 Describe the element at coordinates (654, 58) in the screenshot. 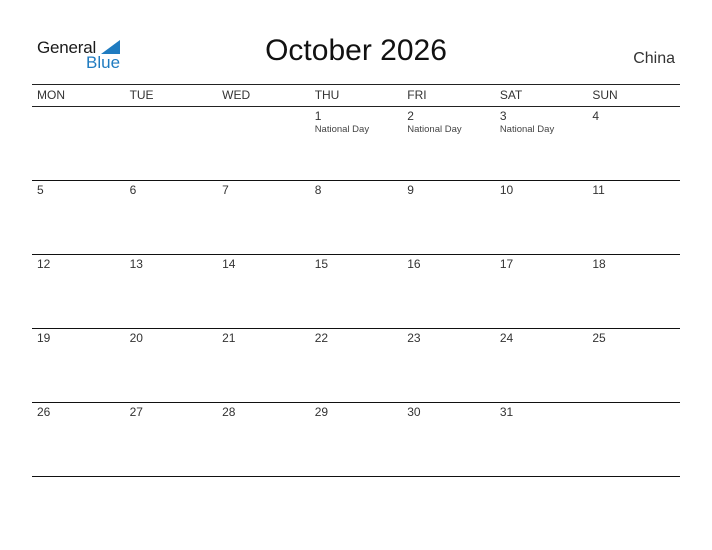

I see `country-label: China` at that location.